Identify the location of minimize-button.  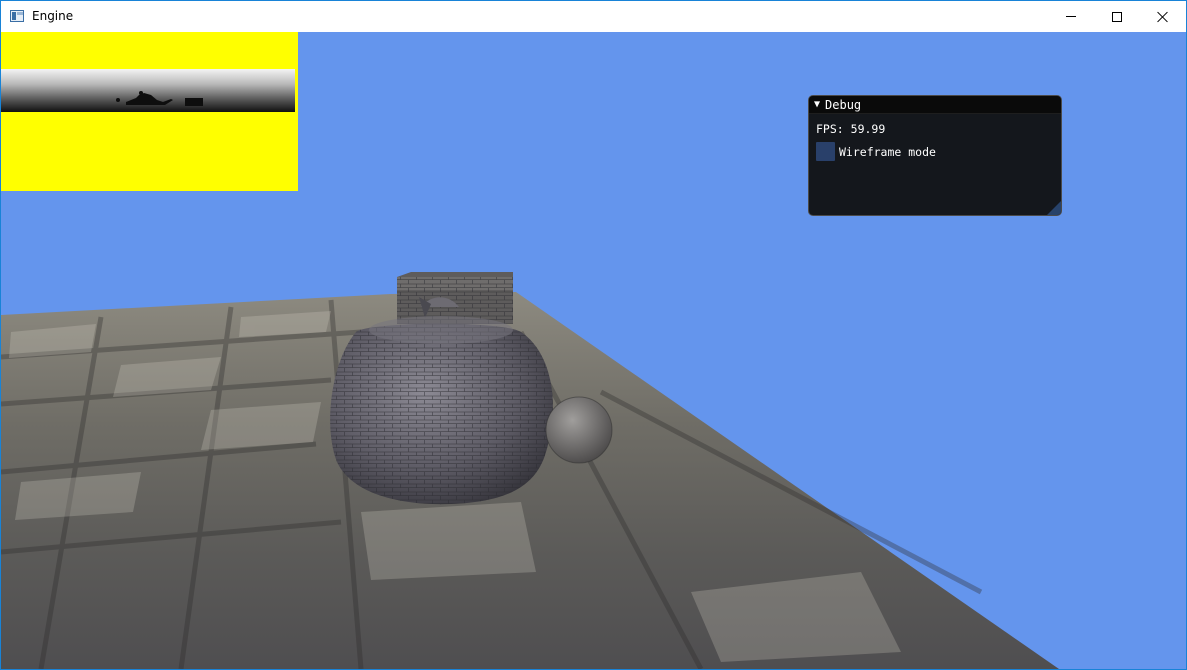
(1071, 16).